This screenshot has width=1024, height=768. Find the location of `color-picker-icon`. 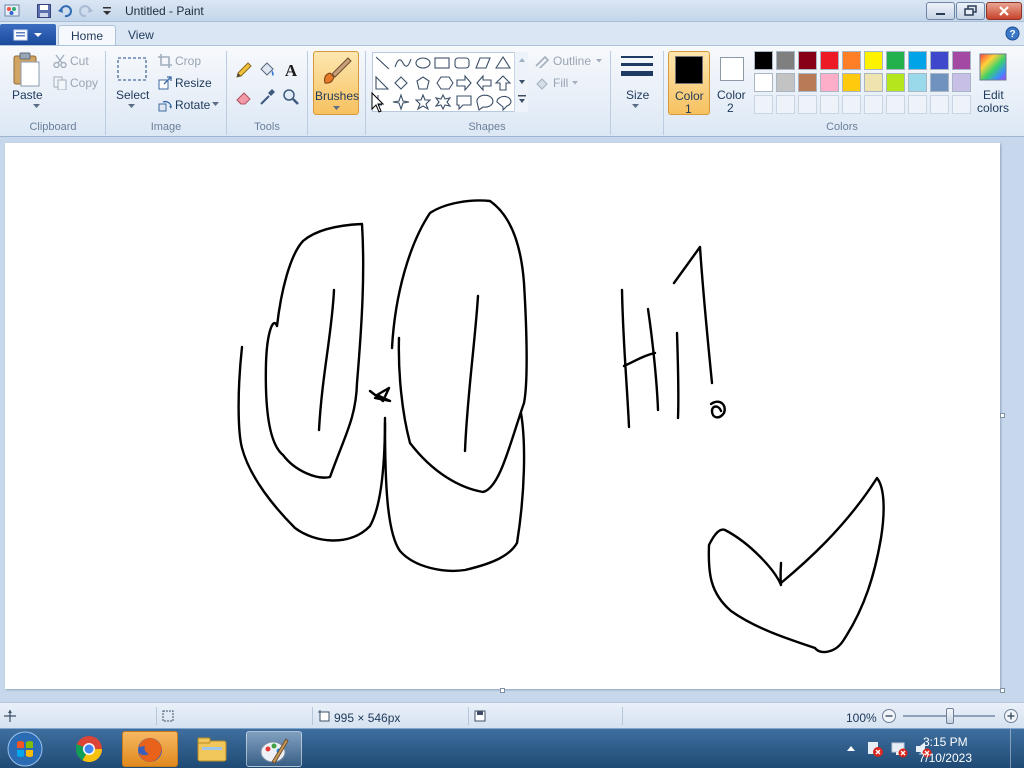

color-picker-icon is located at coordinates (267, 97).